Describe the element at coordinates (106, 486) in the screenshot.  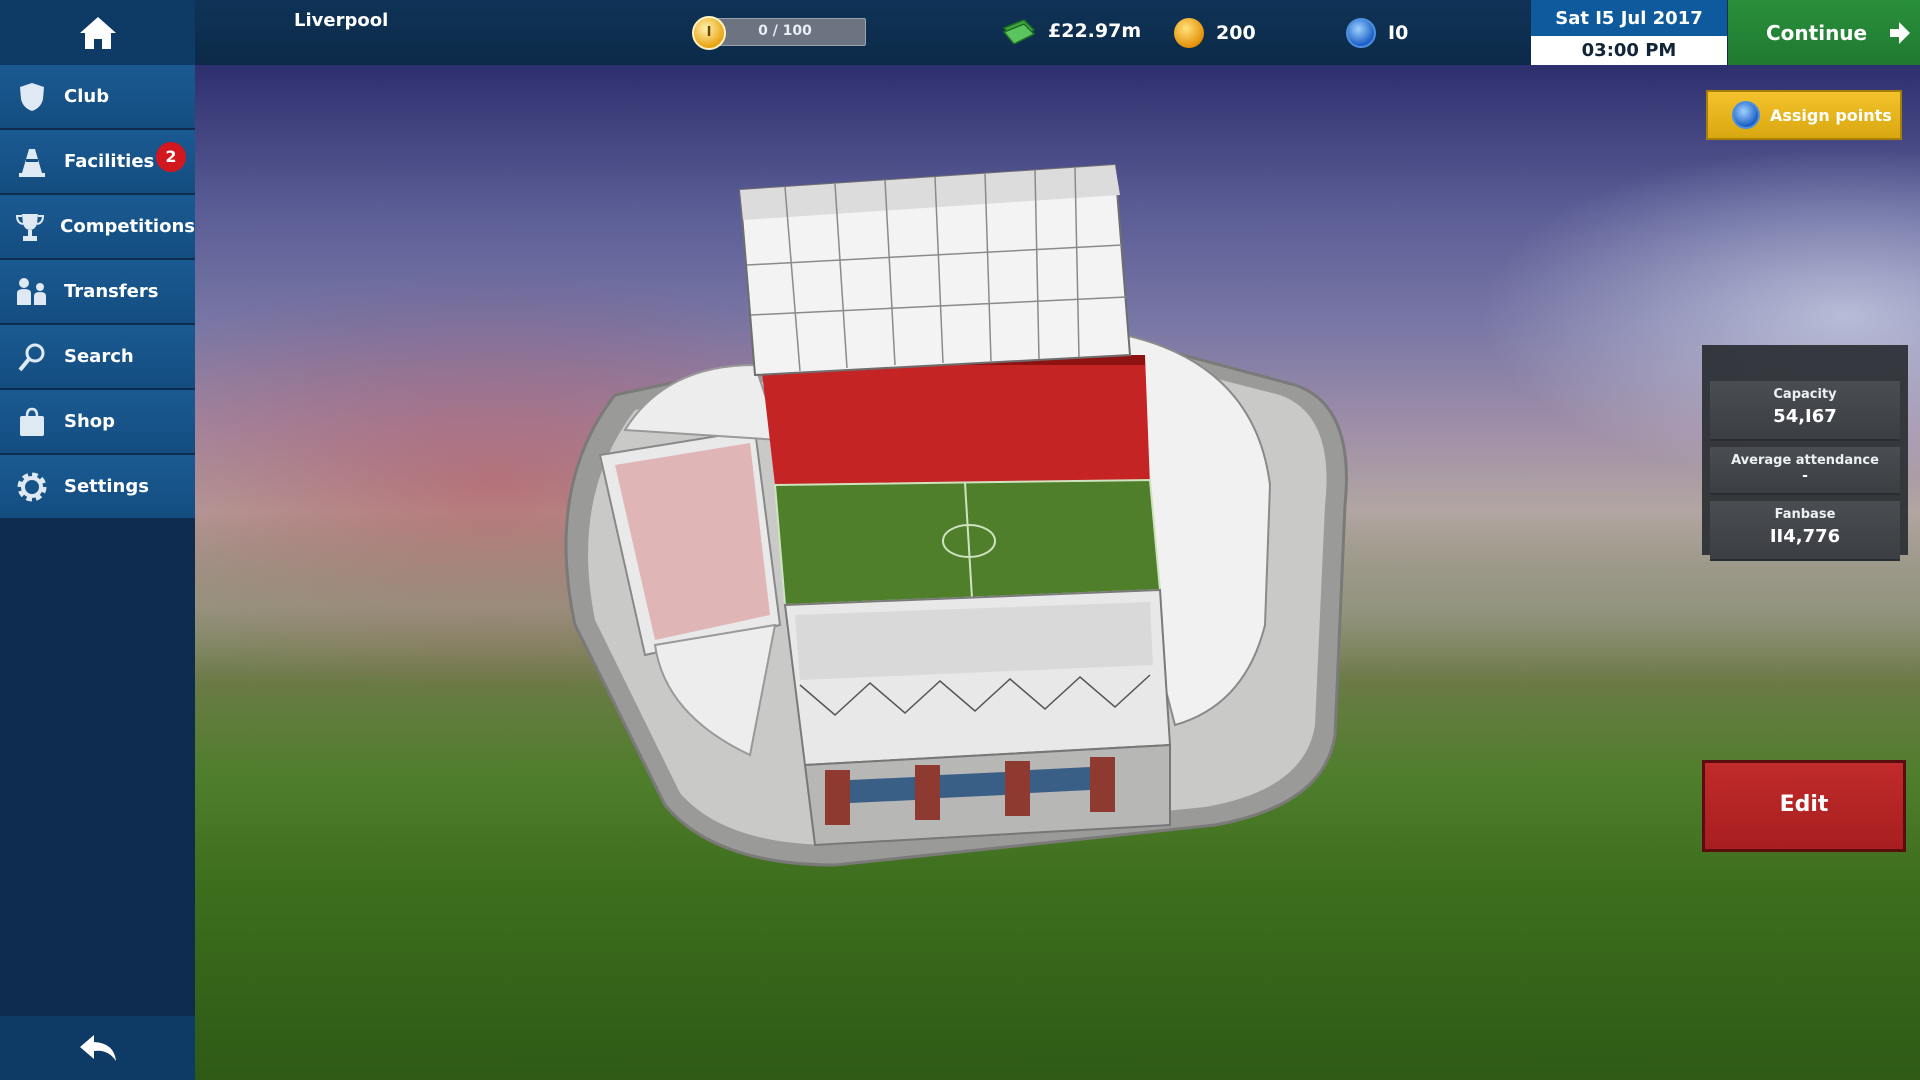
I see `sidebar-item-label: Settings` at that location.